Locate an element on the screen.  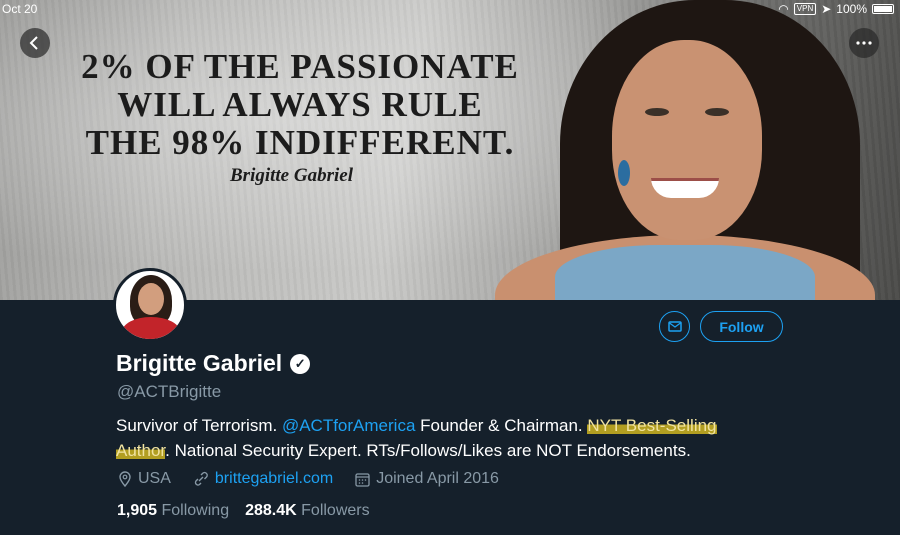
status-indicators: ◠ VPN ➤ 100% is located at coordinates (836, 9).